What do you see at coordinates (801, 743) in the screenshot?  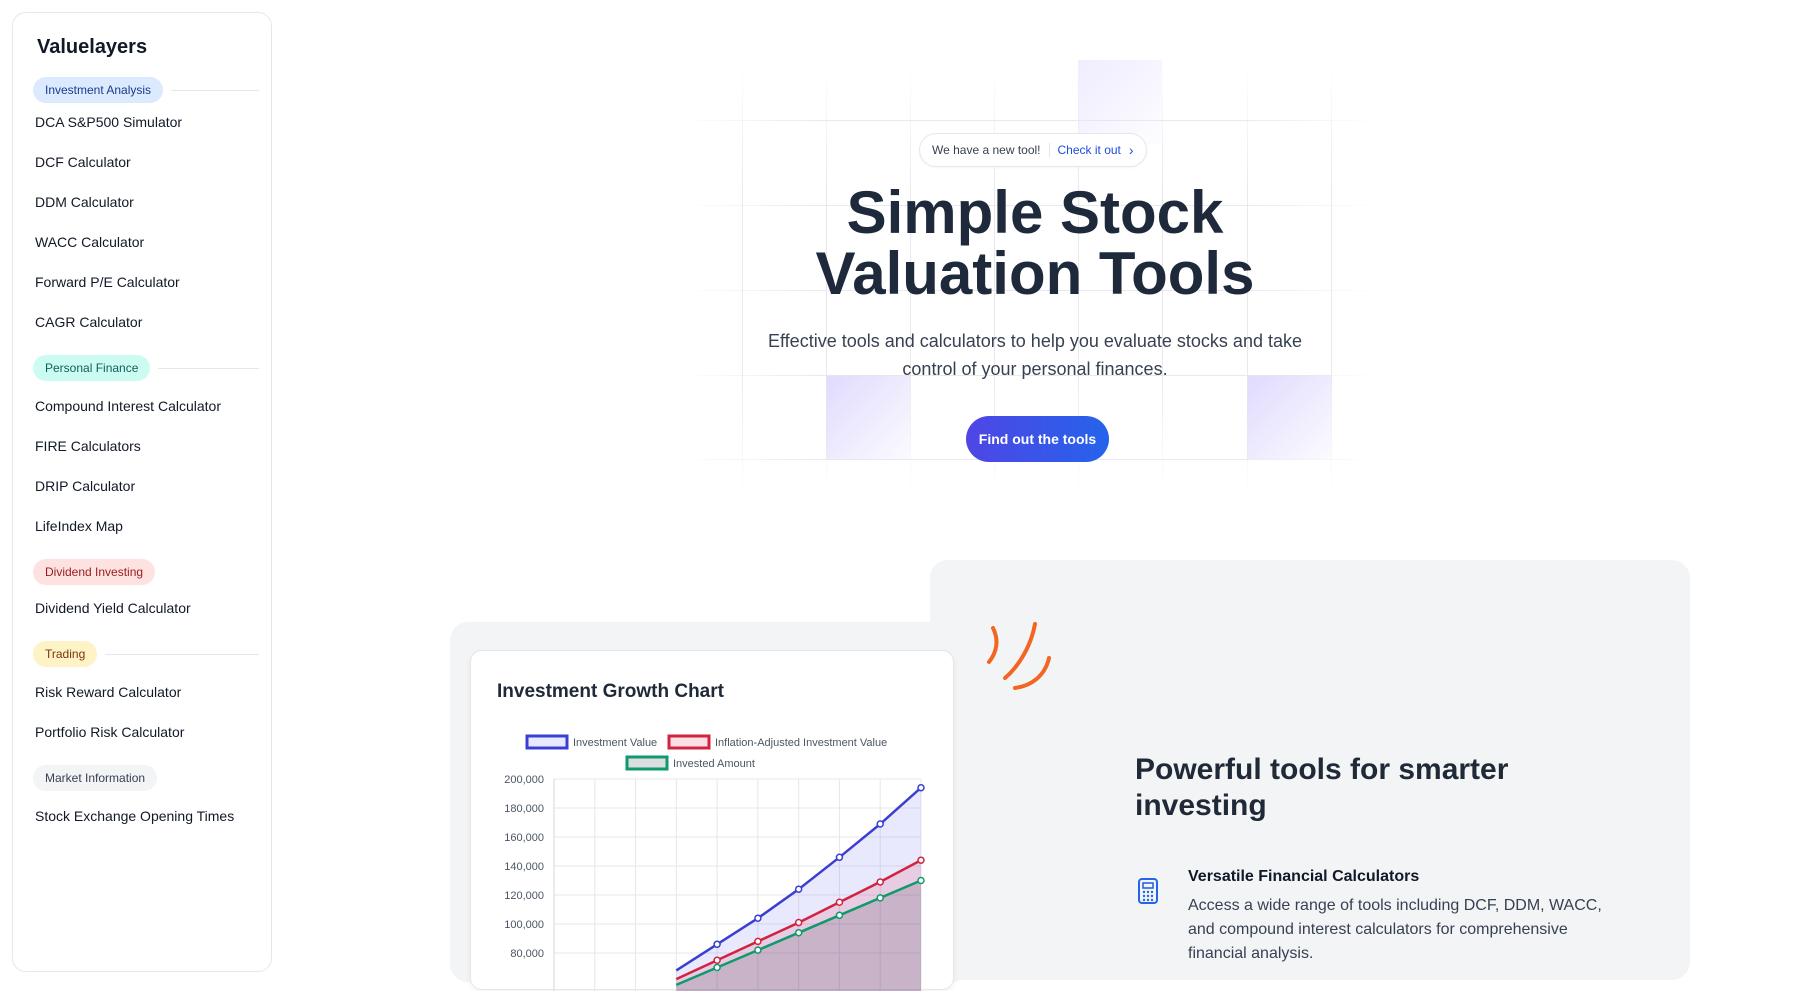 I see `legend-label: Inflation-Adjusted Investment Value` at bounding box center [801, 743].